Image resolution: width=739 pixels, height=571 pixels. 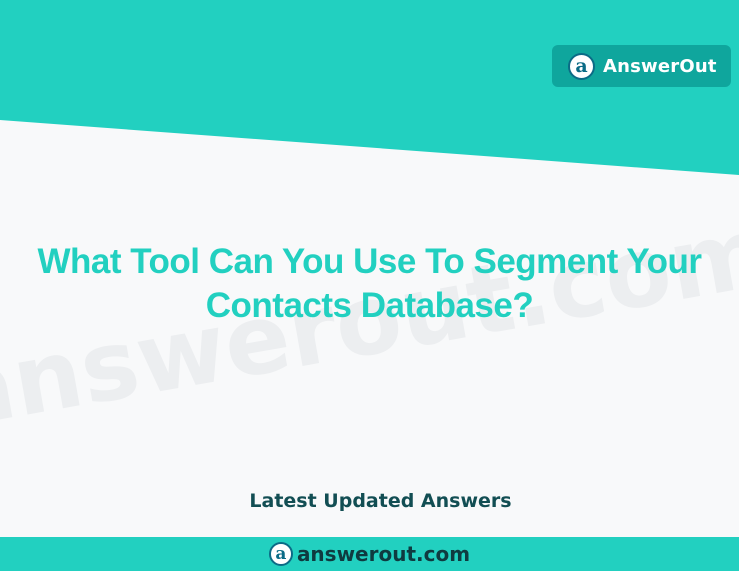 I want to click on title-line-1: What Tool Can You Use To Segment Your, so click(x=369, y=261).